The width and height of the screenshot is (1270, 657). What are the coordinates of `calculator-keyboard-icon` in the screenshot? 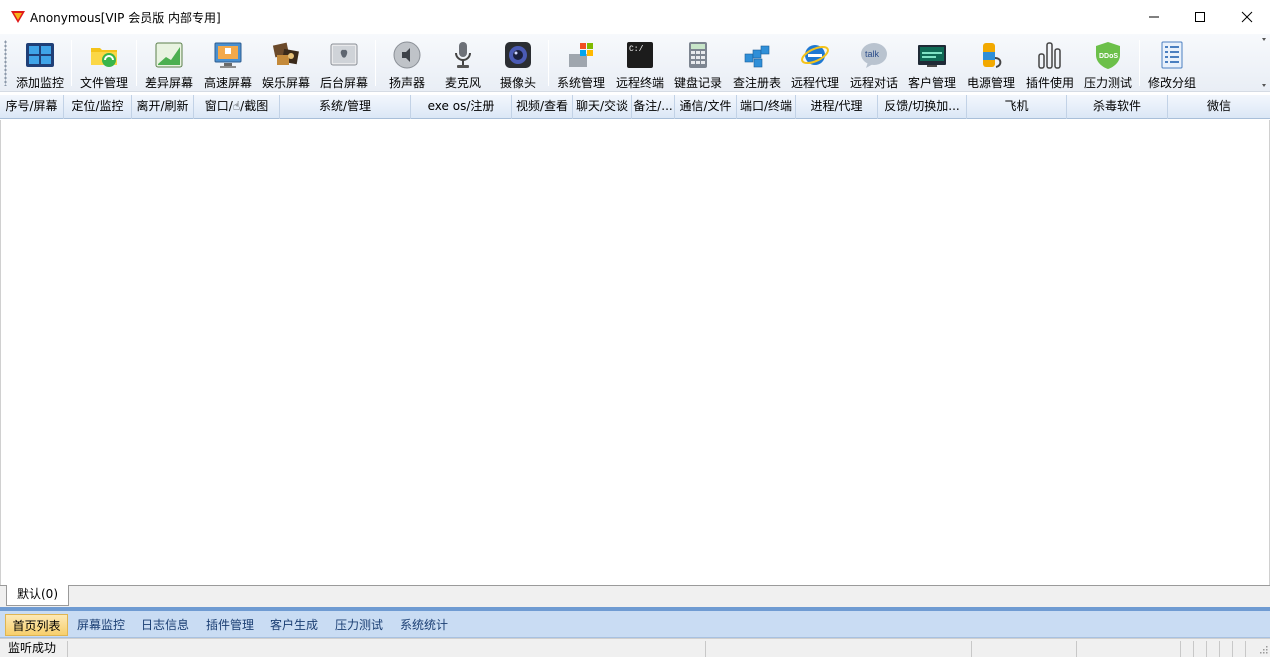 It's located at (698, 55).